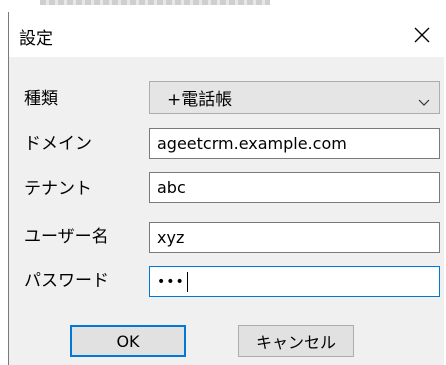  I want to click on username-field-value: xyz, so click(171, 237).